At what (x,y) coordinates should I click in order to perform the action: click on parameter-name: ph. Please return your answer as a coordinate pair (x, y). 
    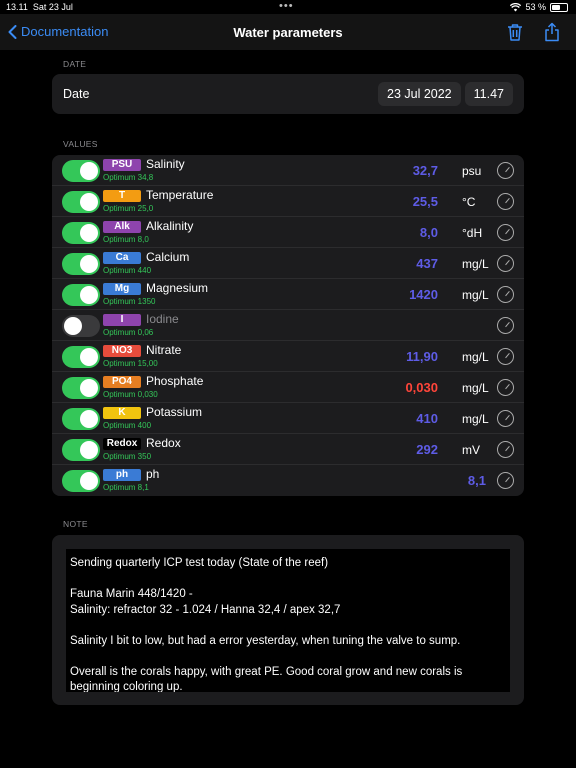
    Looking at the image, I should click on (153, 474).